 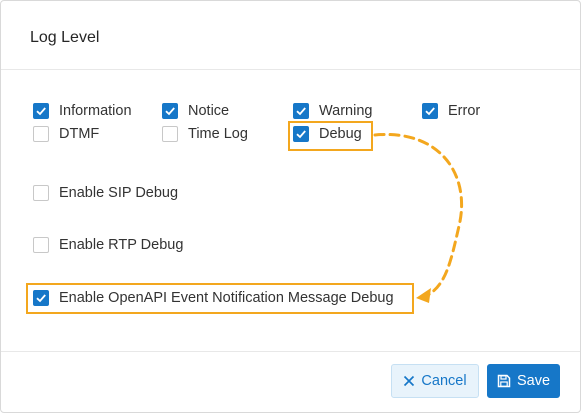 What do you see at coordinates (340, 134) in the screenshot?
I see `checkbox-label: Debug` at bounding box center [340, 134].